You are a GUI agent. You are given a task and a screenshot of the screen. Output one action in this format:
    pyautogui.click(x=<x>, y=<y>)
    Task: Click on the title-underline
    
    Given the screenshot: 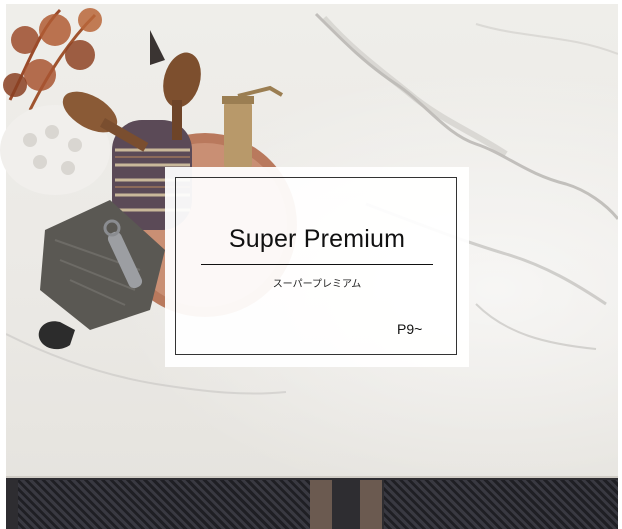 What is the action you would take?
    pyautogui.click(x=317, y=264)
    